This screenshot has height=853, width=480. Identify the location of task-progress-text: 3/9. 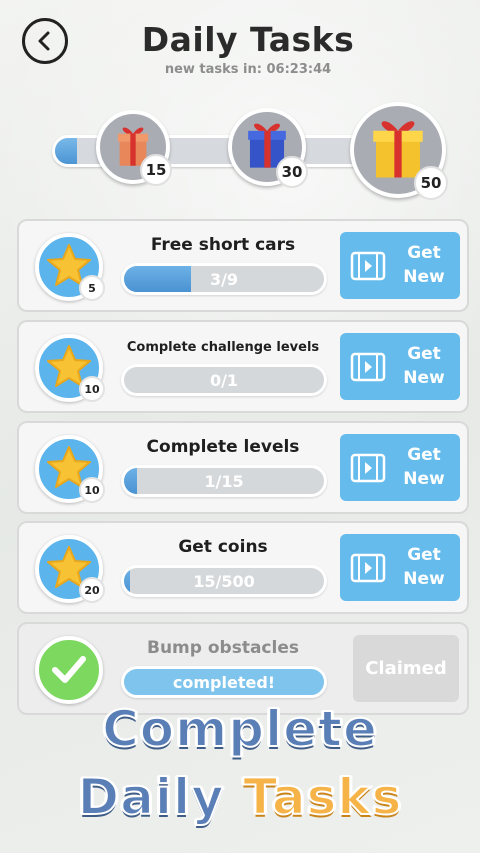
(224, 279).